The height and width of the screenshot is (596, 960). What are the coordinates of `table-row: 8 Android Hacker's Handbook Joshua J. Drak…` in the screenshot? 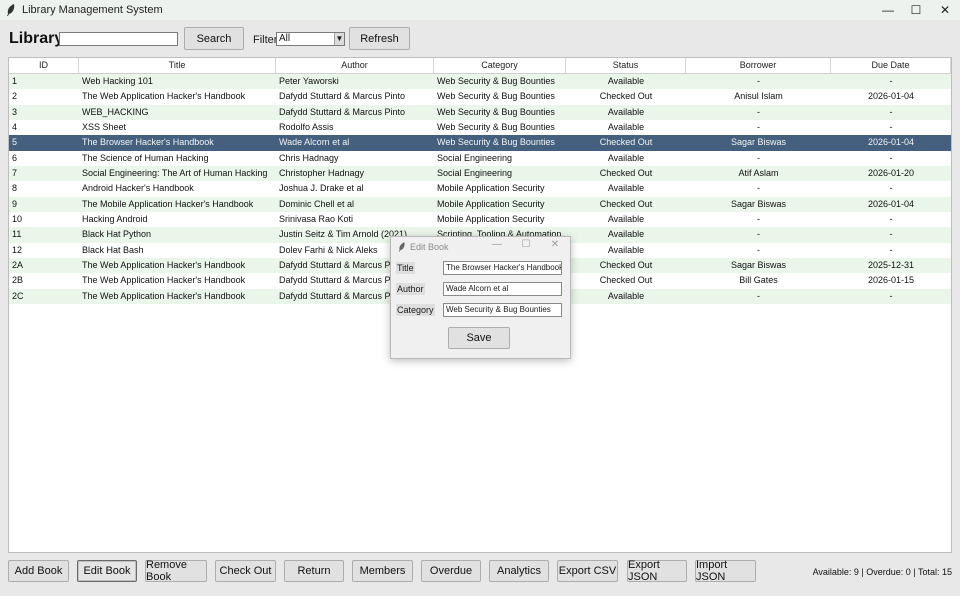 It's located at (480, 189).